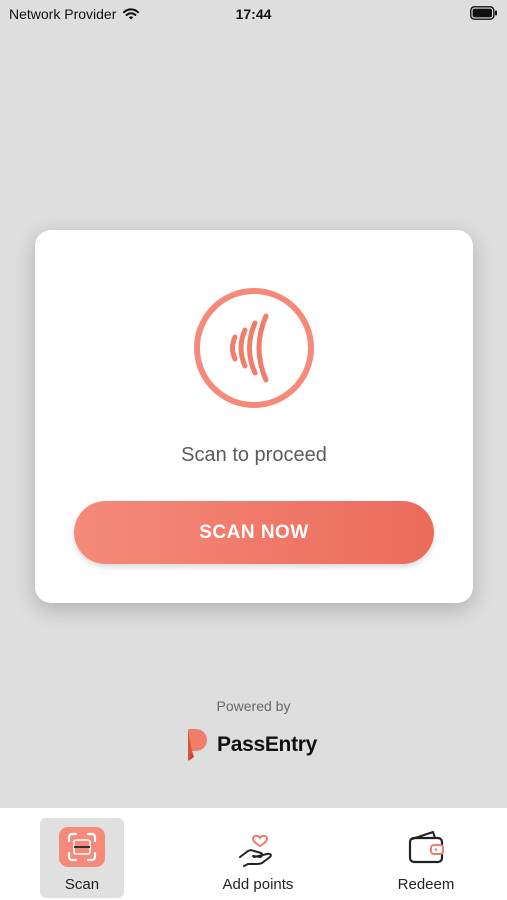  What do you see at coordinates (426, 847) in the screenshot?
I see `wallet-icon` at bounding box center [426, 847].